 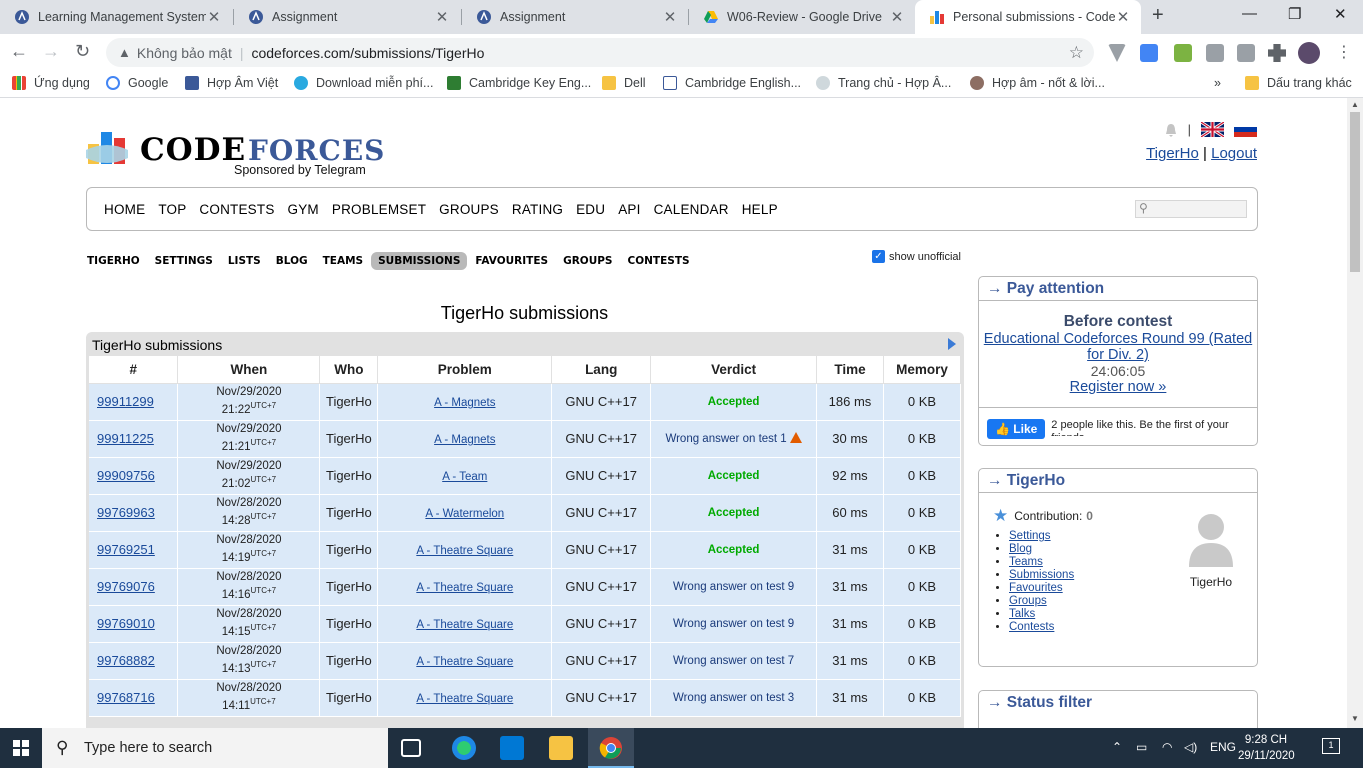 I want to click on bookmark-dell: Dell, so click(x=624, y=83).